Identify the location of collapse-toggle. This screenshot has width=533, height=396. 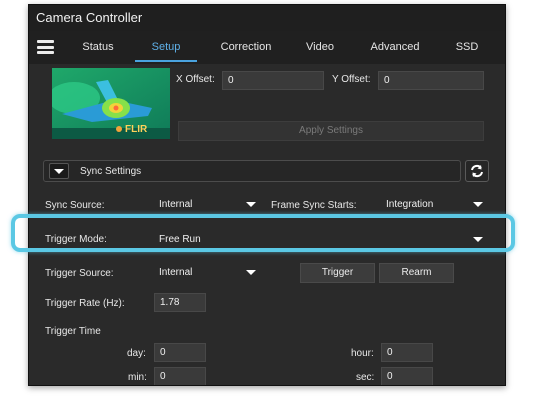
(59, 171).